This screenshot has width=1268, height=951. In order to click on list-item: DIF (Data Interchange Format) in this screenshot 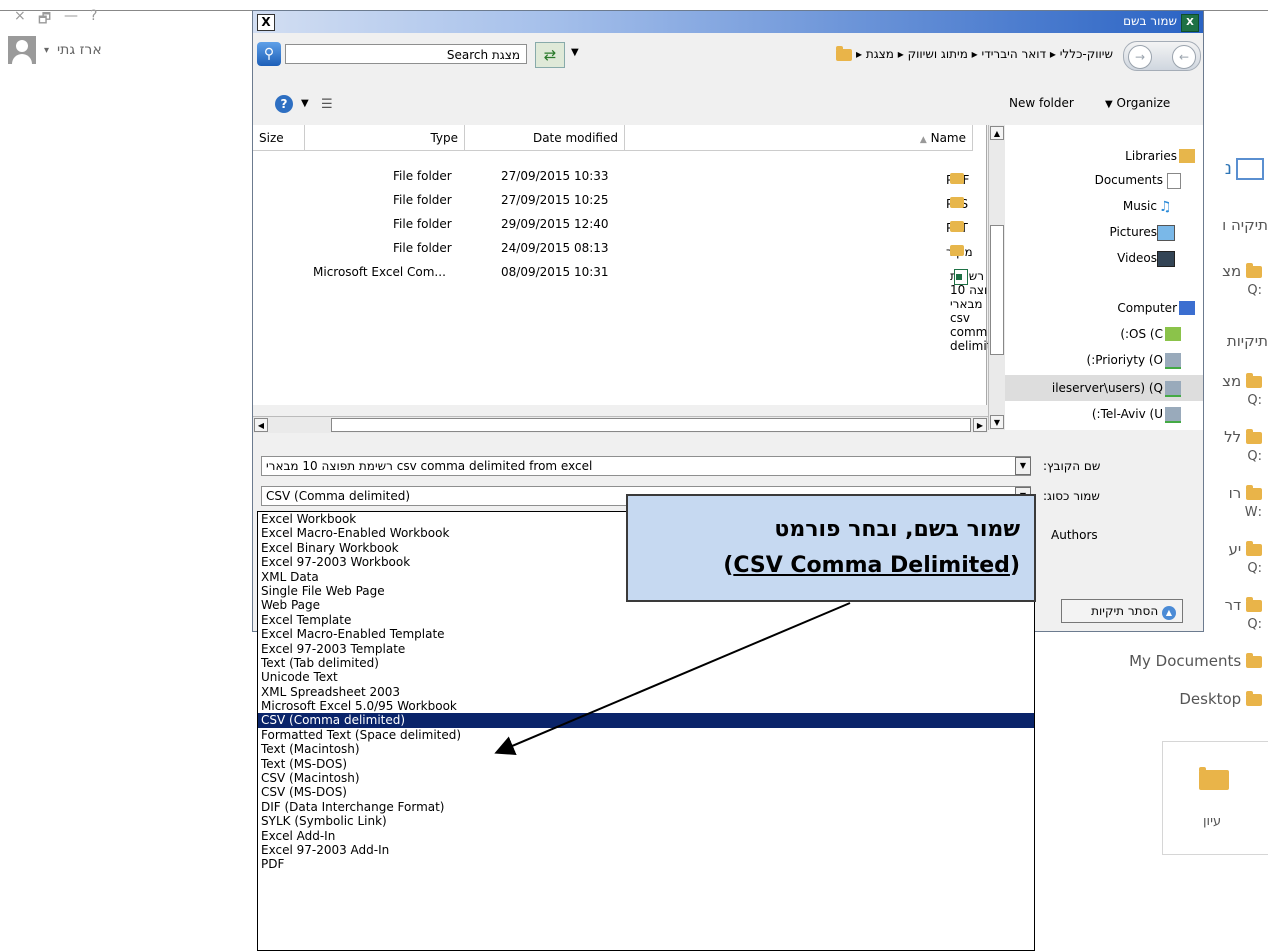, I will do `click(646, 807)`.